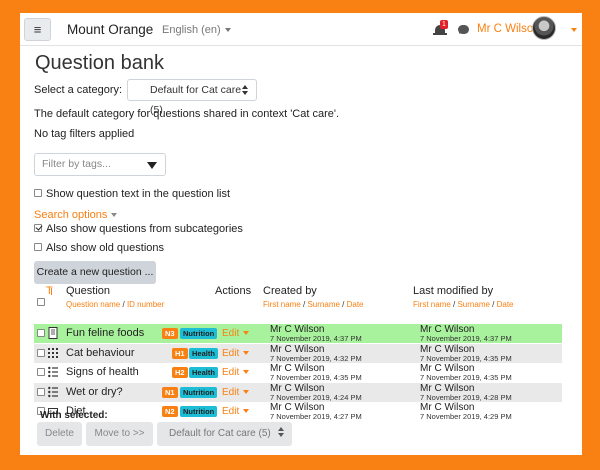 Image resolution: width=600 pixels, height=470 pixels. What do you see at coordinates (105, 248) in the screenshot?
I see `old-questions-label: Also show old questions` at bounding box center [105, 248].